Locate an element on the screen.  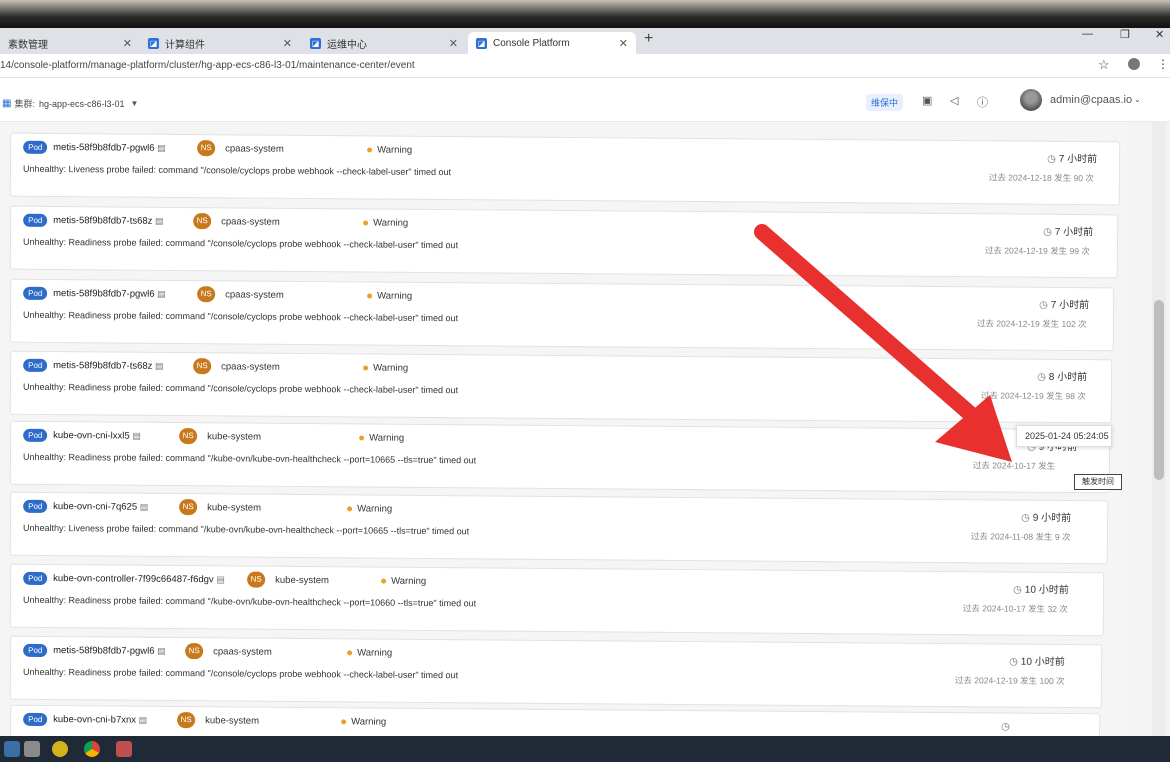
start-icon is located at coordinates (12, 749).